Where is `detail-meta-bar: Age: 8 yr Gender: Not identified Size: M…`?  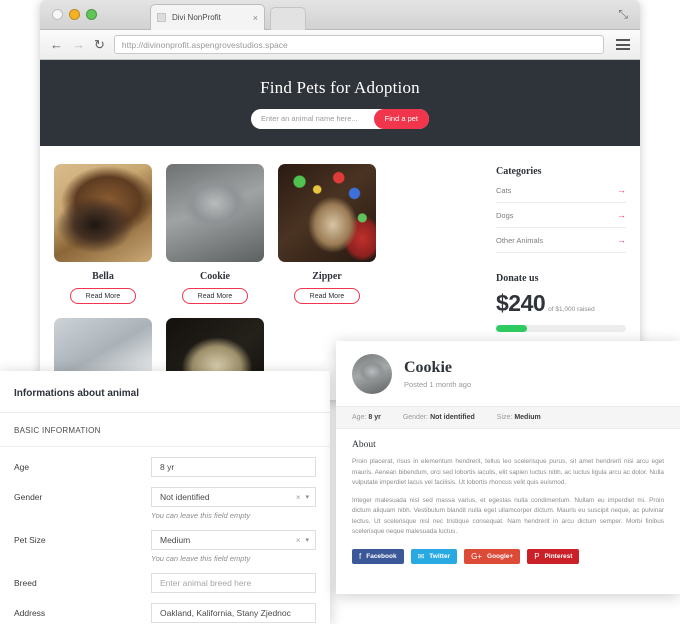
detail-meta-bar: Age: 8 yr Gender: Not identified Size: M… is located at coordinates (508, 417).